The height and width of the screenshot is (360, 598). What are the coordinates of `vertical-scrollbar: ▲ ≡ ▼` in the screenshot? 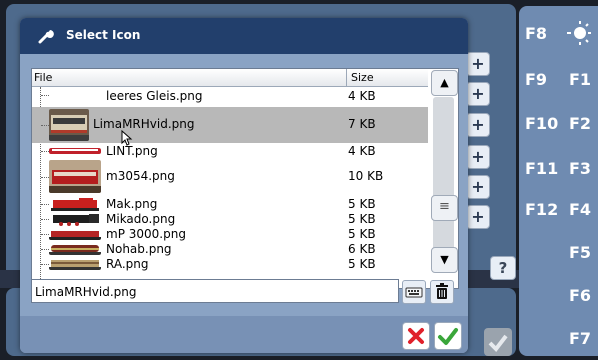 It's located at (443, 178).